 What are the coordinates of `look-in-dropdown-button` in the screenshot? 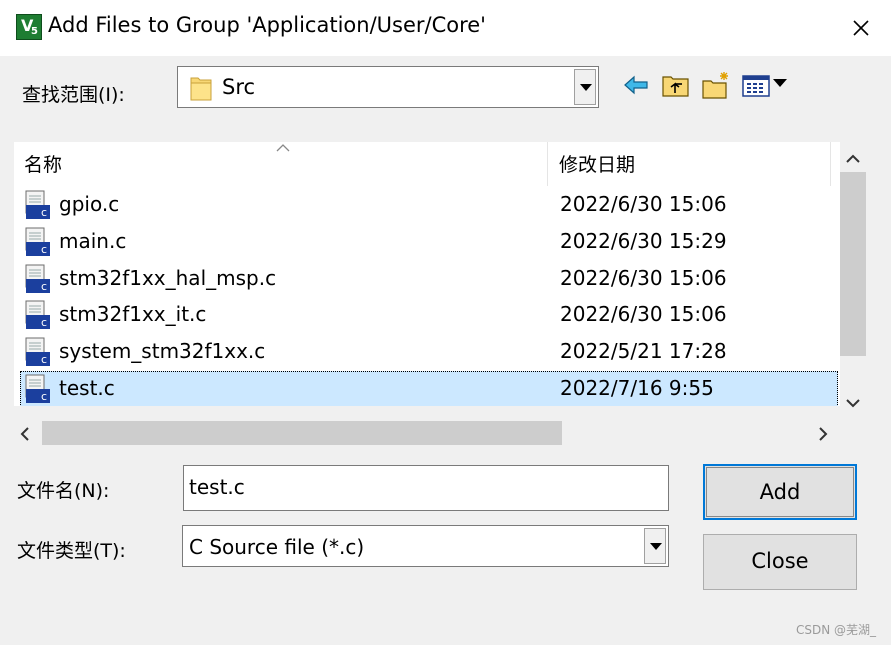 It's located at (585, 87).